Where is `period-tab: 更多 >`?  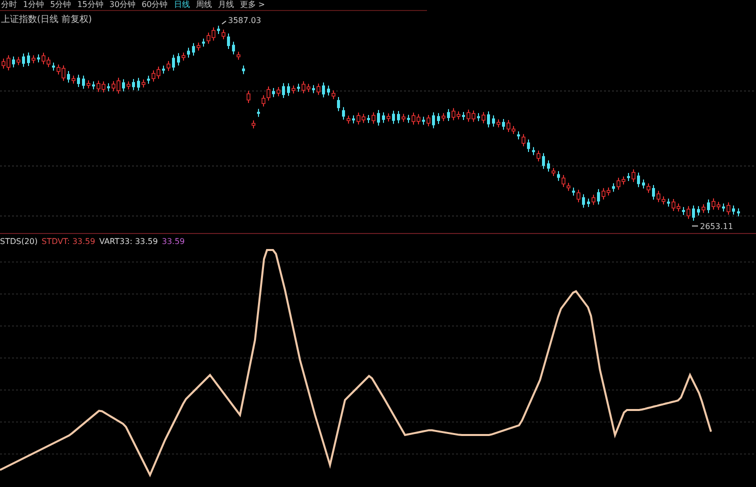 period-tab: 更多 > is located at coordinates (252, 5).